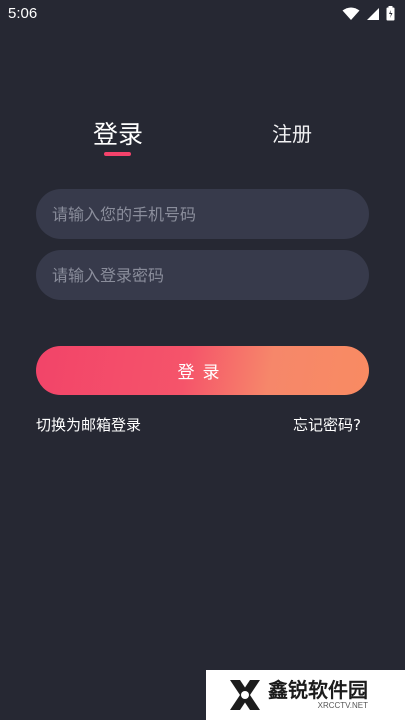 The width and height of the screenshot is (405, 720). I want to click on watermark-brand: 鑫锐软件园, so click(318, 690).